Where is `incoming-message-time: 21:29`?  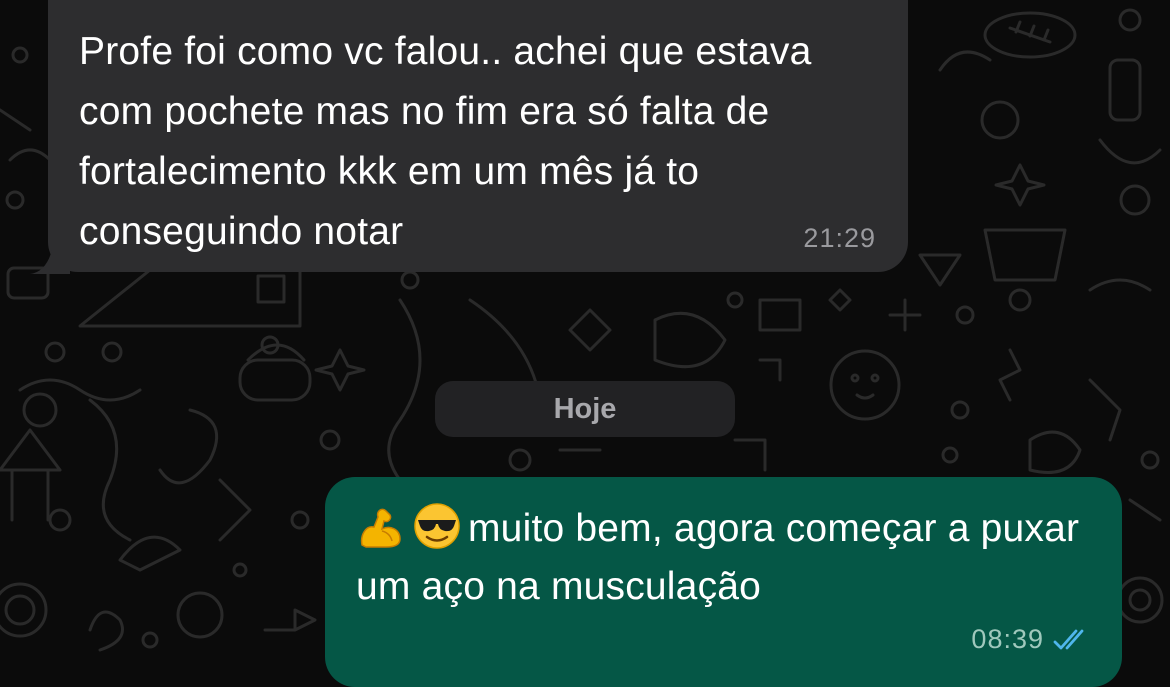 incoming-message-time: 21:29 is located at coordinates (839, 238).